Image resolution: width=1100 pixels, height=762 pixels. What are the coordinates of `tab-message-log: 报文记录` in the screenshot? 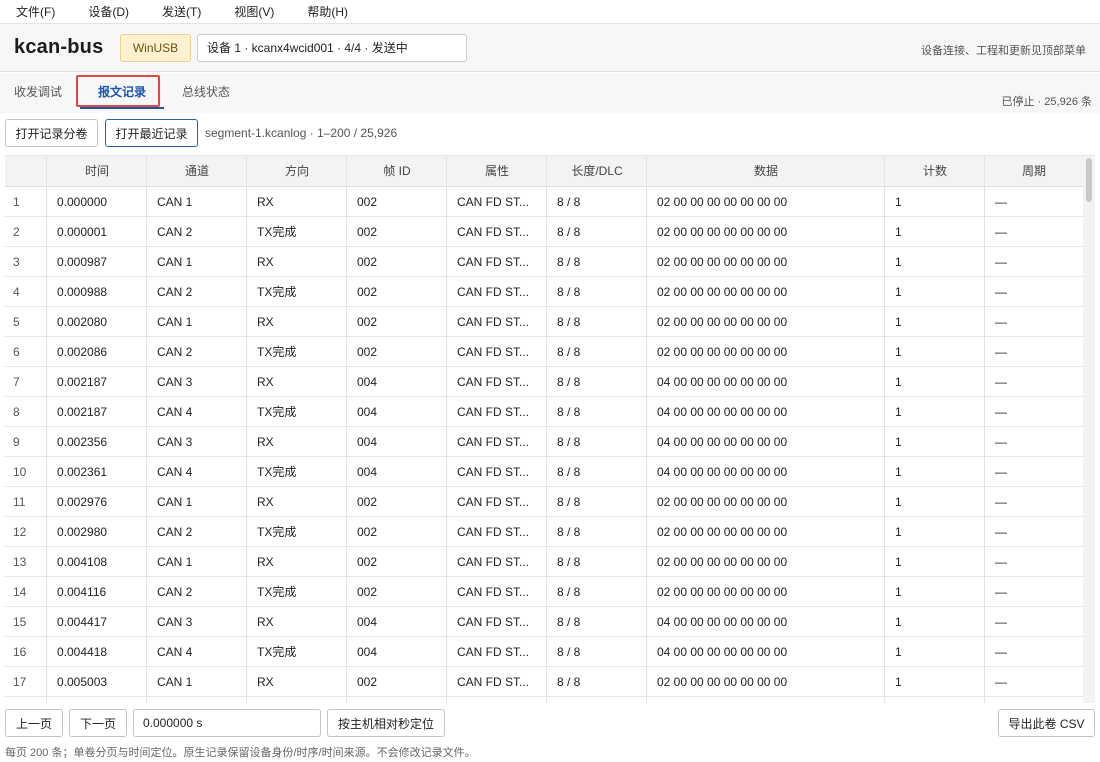 It's located at (122, 91).